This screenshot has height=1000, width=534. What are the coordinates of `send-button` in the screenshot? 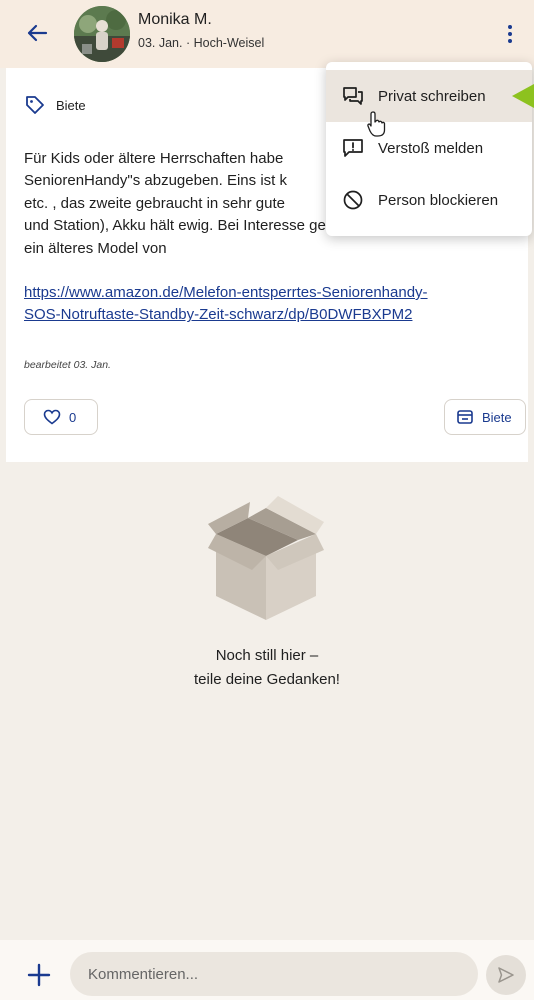 It's located at (506, 975).